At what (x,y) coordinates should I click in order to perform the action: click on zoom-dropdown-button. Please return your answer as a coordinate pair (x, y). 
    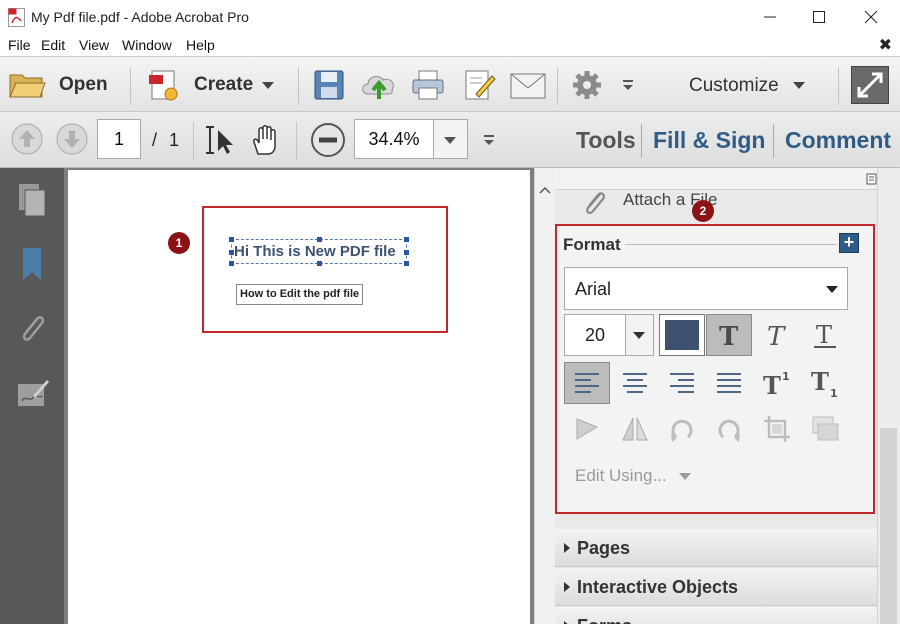
    Looking at the image, I should click on (451, 139).